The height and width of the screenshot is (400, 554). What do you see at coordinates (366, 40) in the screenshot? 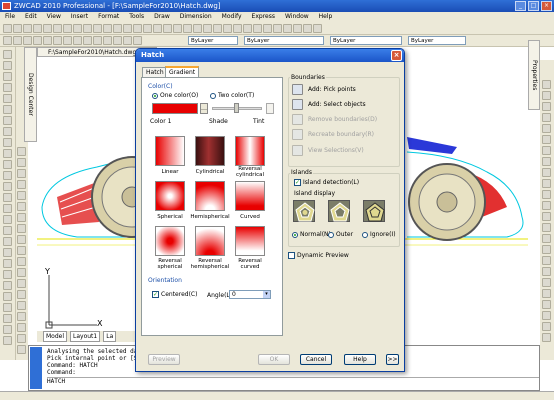
I see `lineweight-combo: ByLayer` at bounding box center [366, 40].